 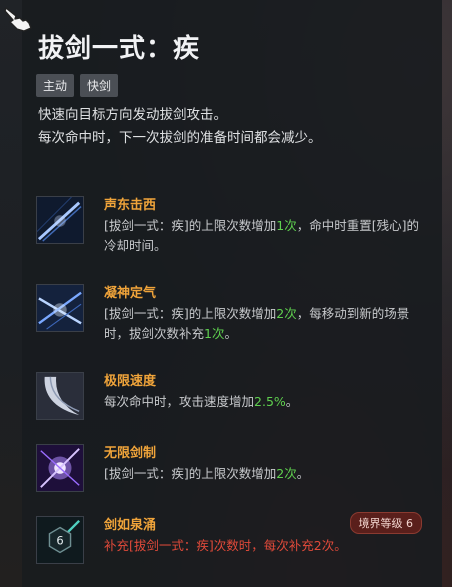 What do you see at coordinates (60, 396) in the screenshot?
I see `crescent-blade-icon` at bounding box center [60, 396].